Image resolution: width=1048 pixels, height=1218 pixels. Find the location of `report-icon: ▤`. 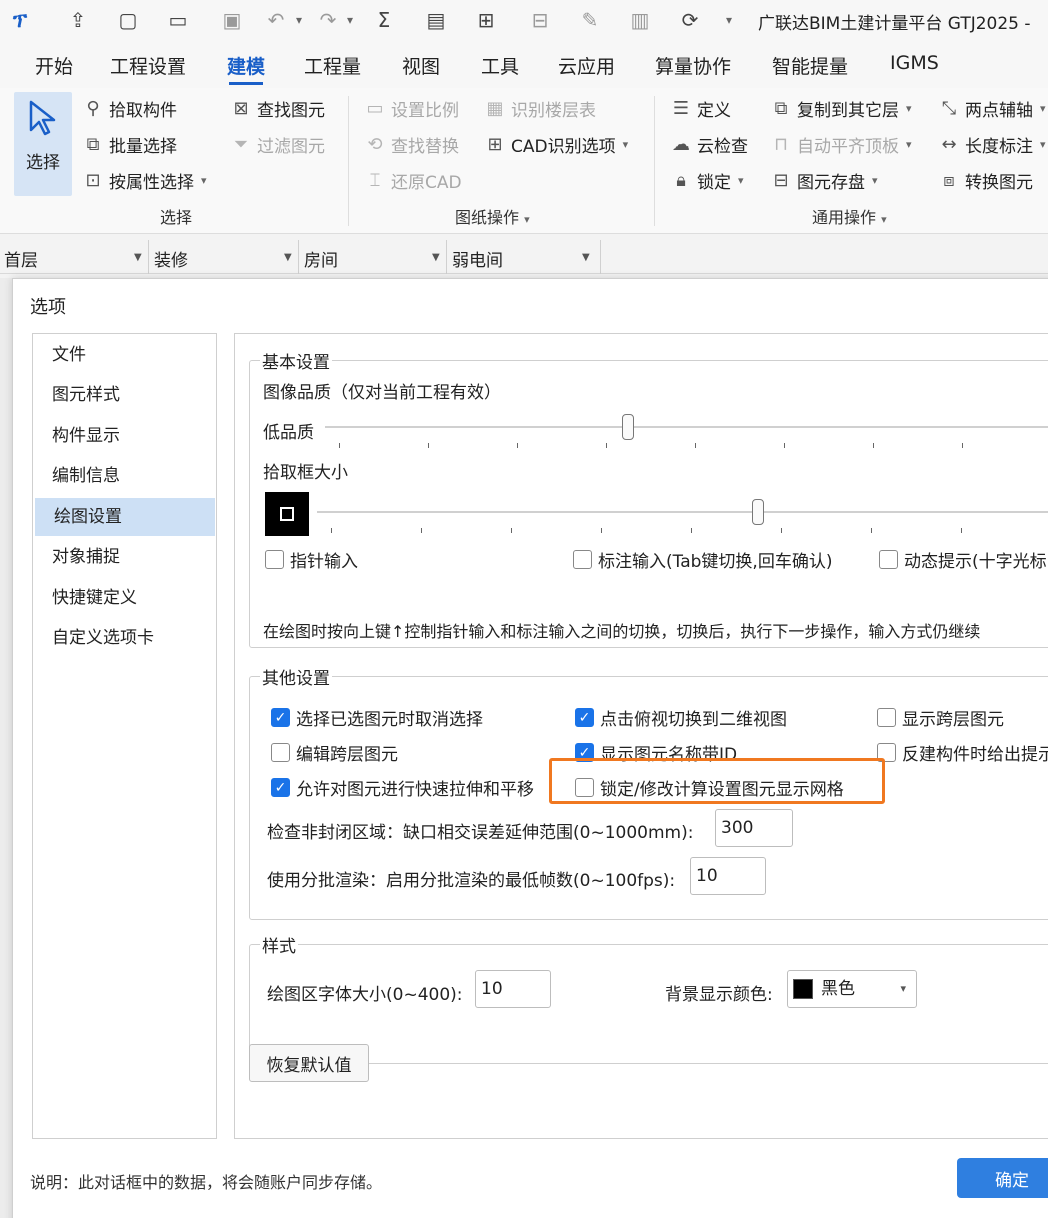

report-icon: ▤ is located at coordinates (436, 20).